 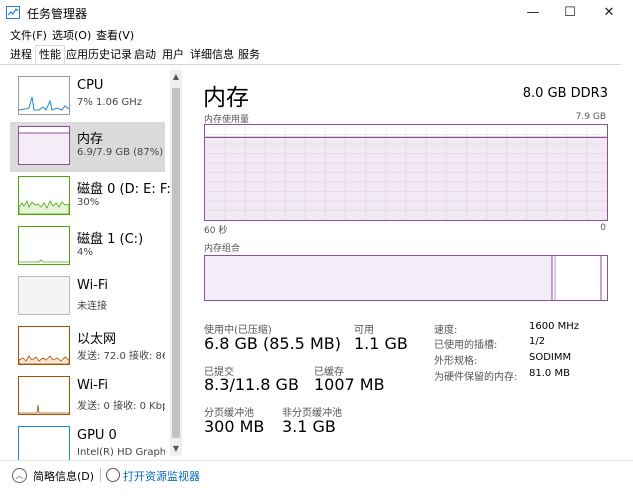 I want to click on sidebar-item-detail: 发送: 0 接收: 0 Kbps, so click(x=121, y=406).